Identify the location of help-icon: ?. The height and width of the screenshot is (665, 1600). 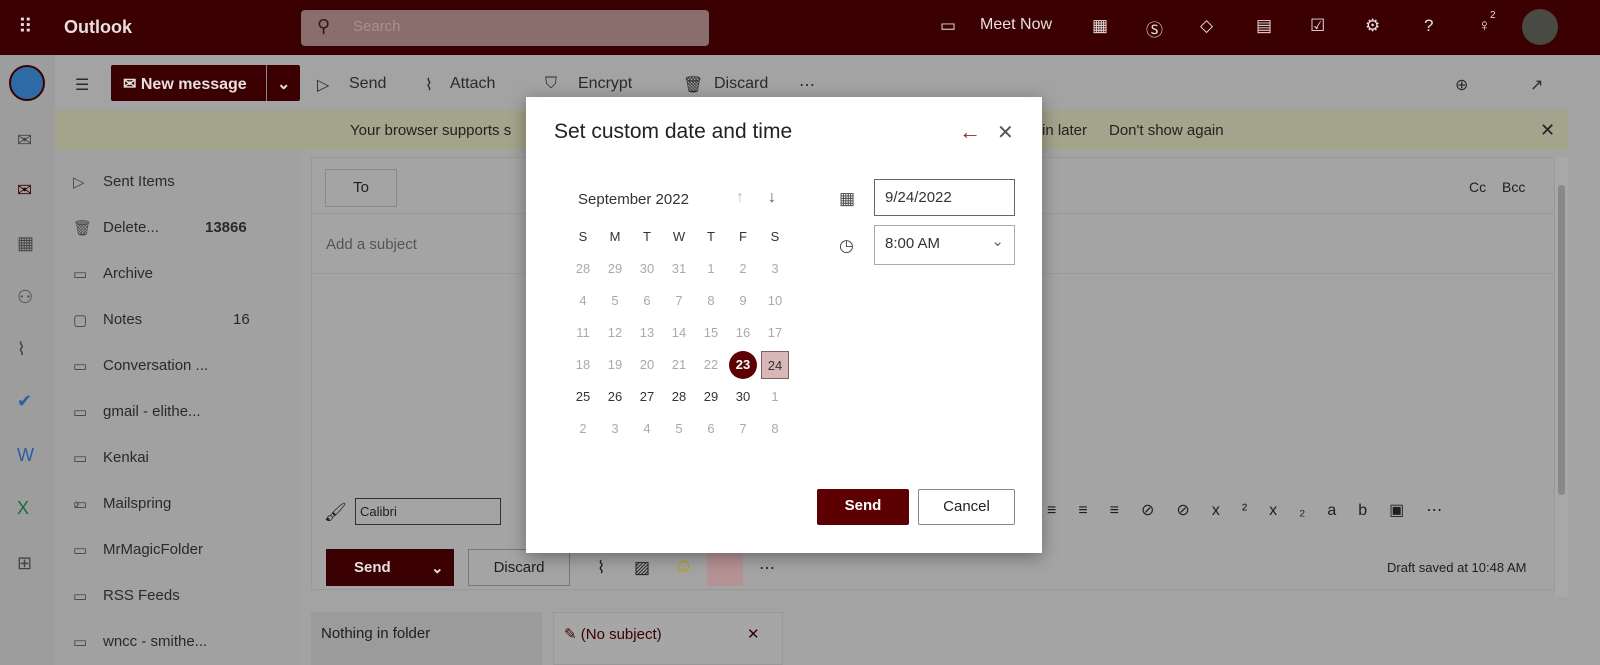
(1428, 26).